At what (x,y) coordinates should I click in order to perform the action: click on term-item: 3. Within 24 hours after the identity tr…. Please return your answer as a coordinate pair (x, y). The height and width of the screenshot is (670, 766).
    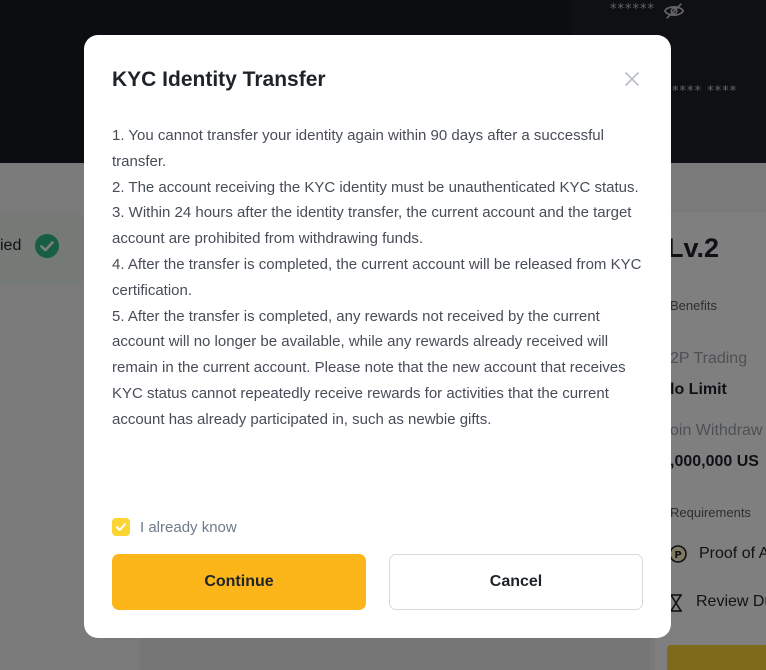
    Looking at the image, I should click on (372, 226).